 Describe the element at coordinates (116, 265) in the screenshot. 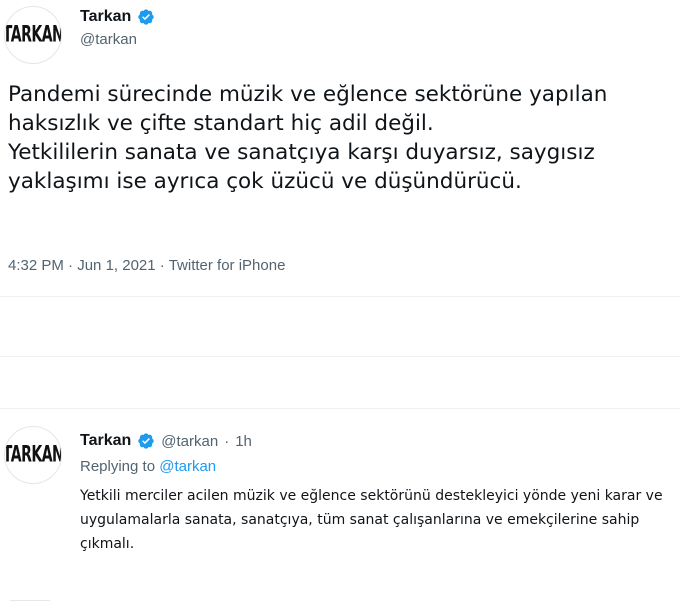

I see `tweet-date: Jun 1, 2021` at that location.